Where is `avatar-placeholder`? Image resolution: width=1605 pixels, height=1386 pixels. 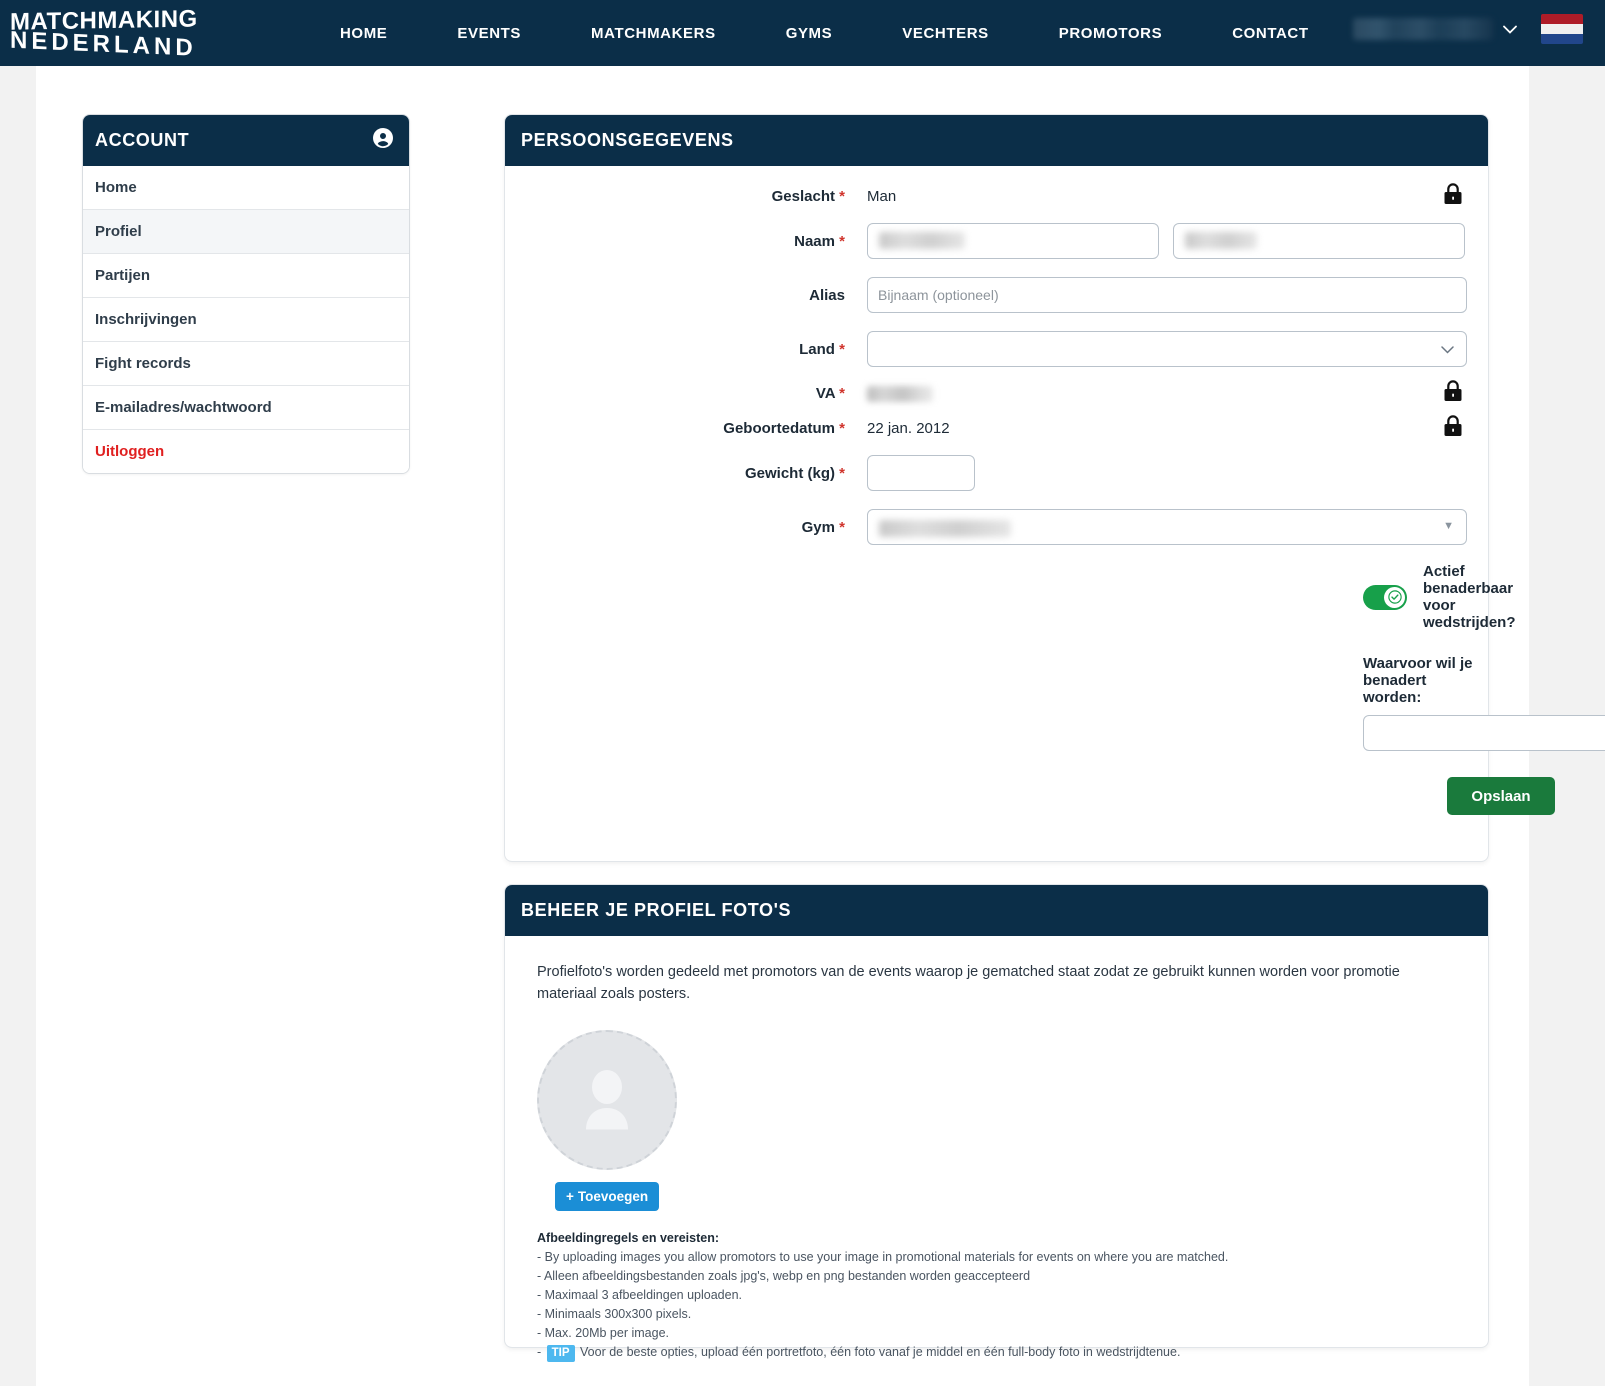
avatar-placeholder is located at coordinates (607, 1099).